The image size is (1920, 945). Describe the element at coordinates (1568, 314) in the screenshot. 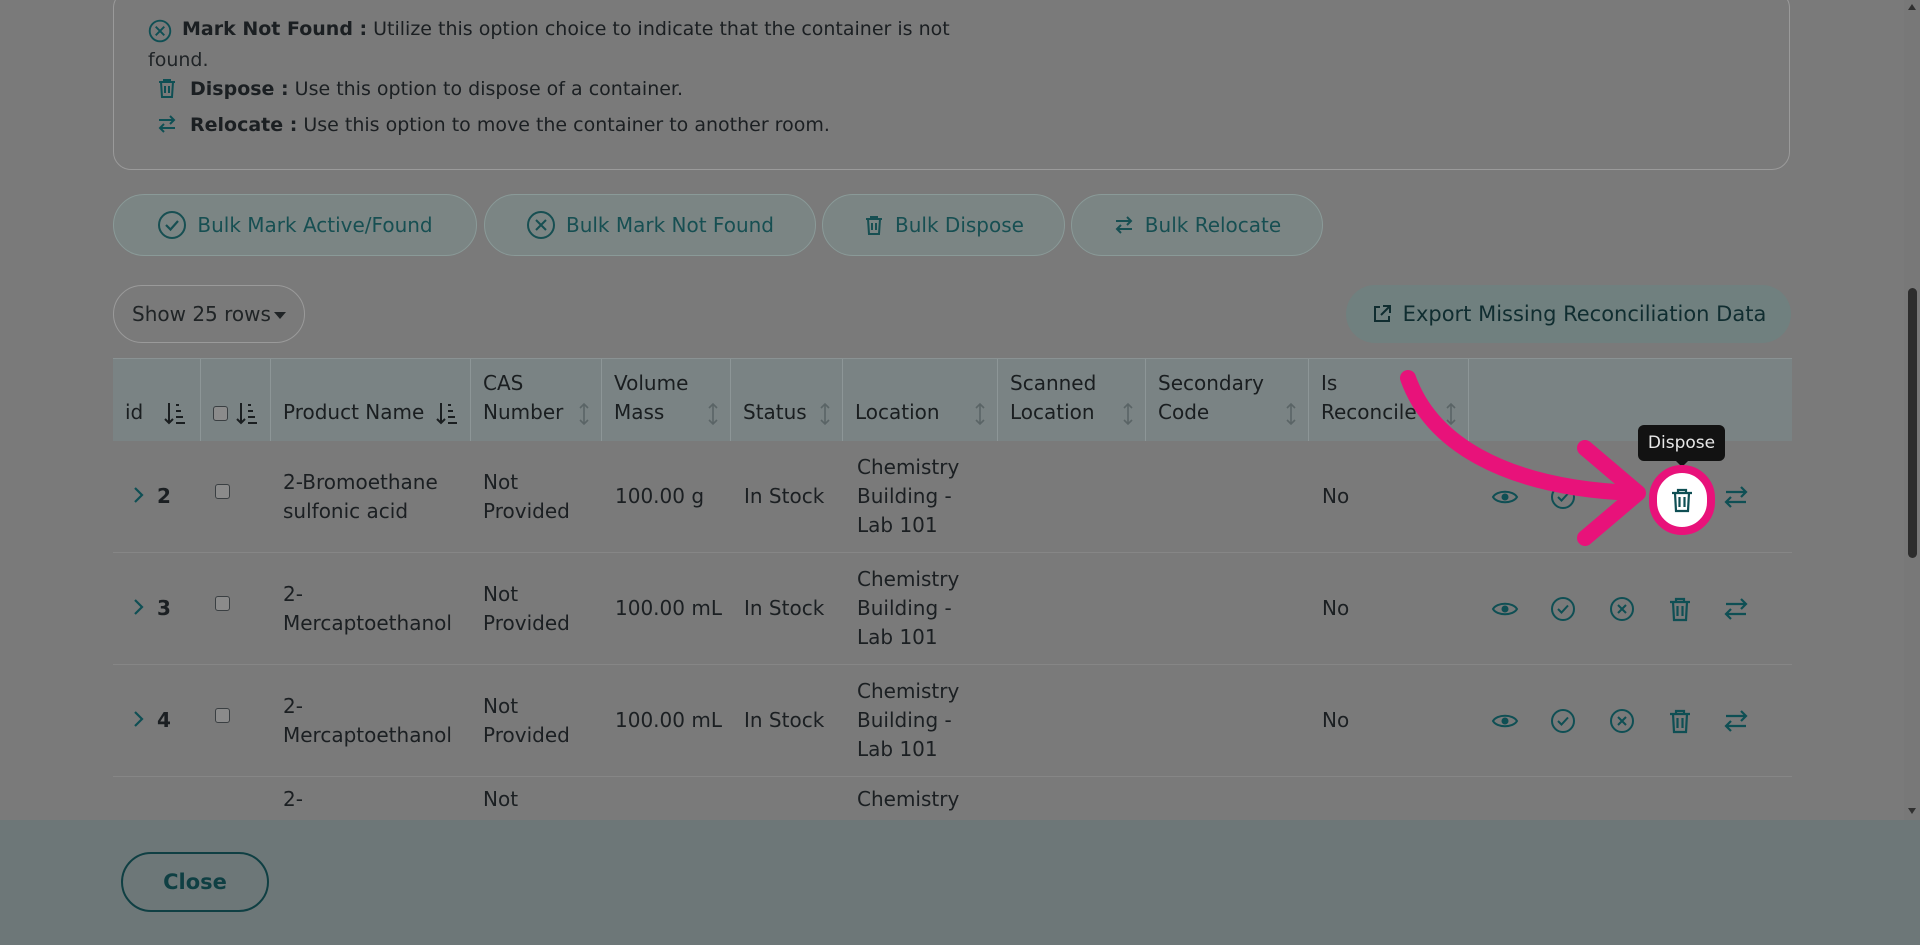

I see `export-missing-data-button: Export Missing Reconciliation Data` at that location.